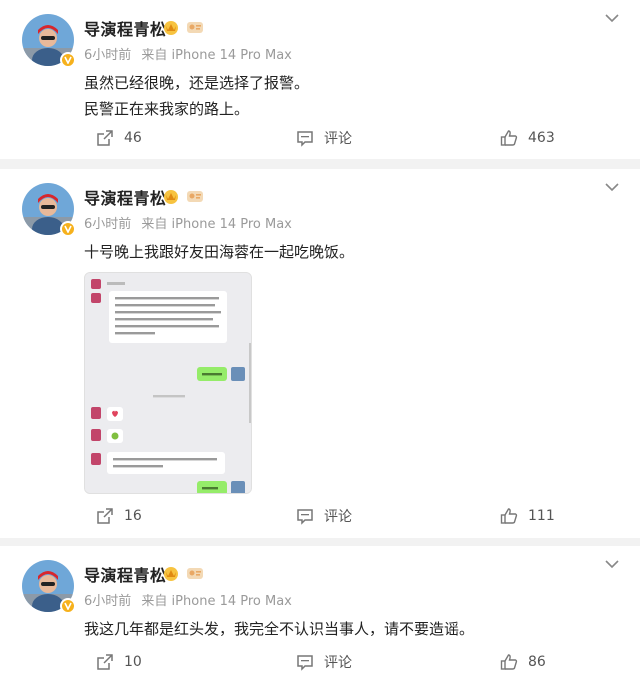 This screenshot has width=640, height=680. I want to click on like-count: 463, so click(541, 138).